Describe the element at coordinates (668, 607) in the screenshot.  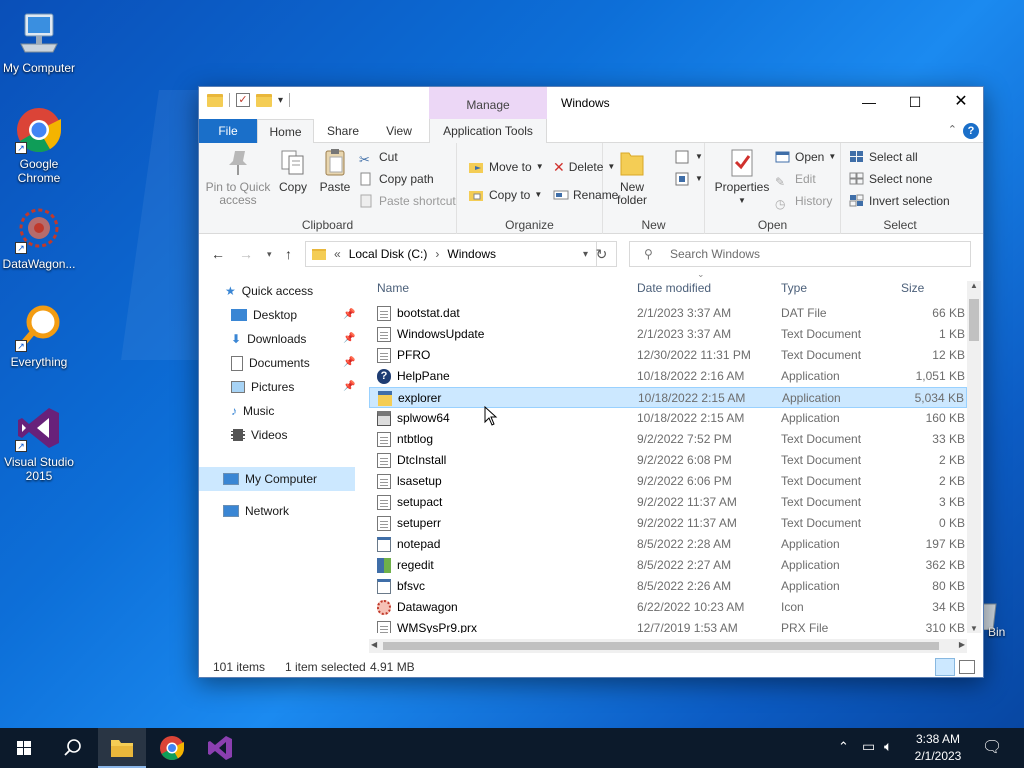
I see `file-row: Datawagon 6/22/2022 10:23 AM Icon 34 KB` at that location.